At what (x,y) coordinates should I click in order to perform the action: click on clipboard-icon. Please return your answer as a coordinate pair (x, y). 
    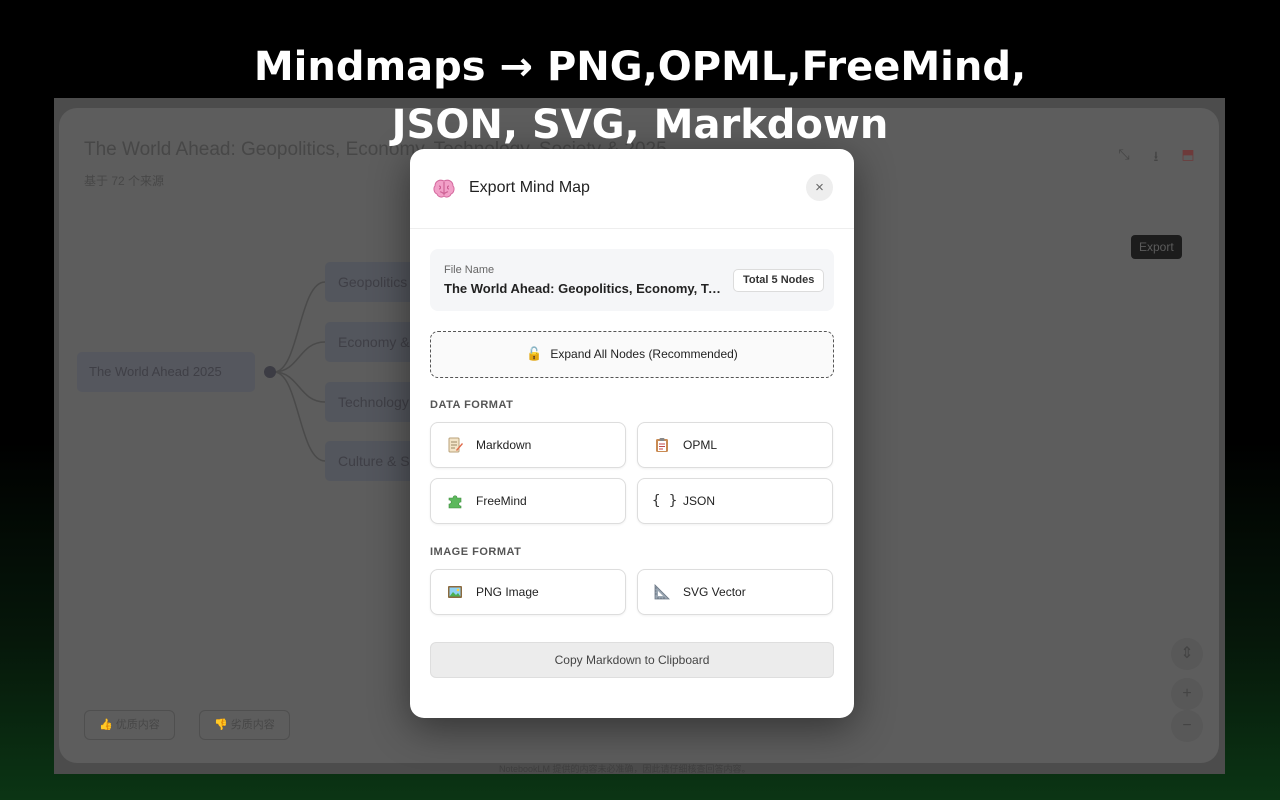
    Looking at the image, I should click on (662, 445).